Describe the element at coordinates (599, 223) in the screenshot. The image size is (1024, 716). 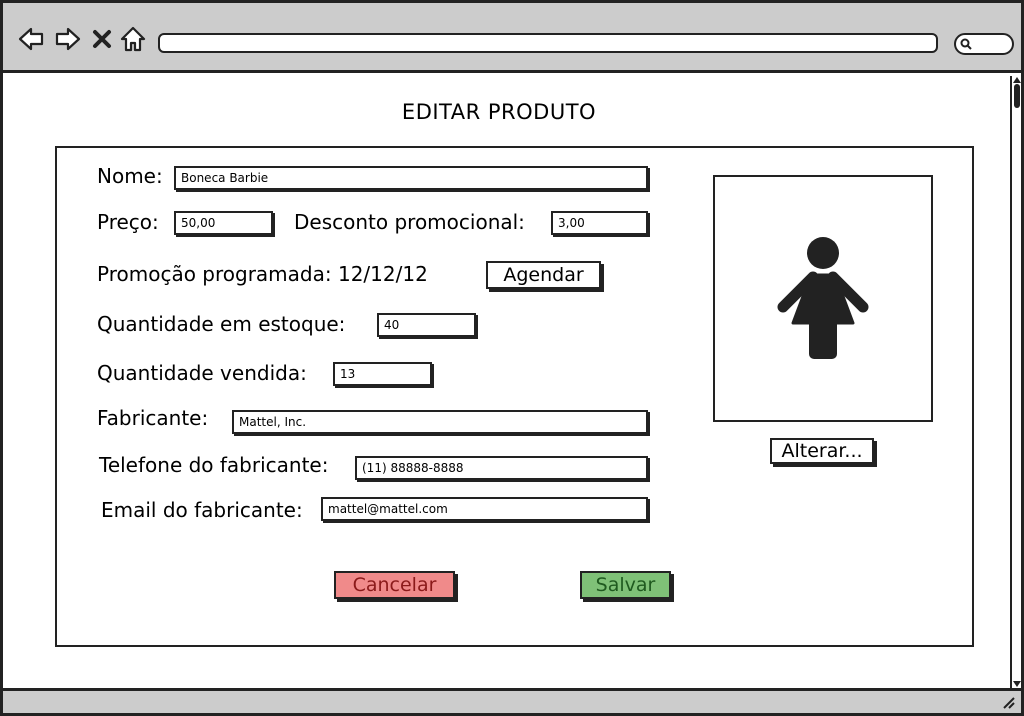
I see `desconto-input: 3,00` at that location.